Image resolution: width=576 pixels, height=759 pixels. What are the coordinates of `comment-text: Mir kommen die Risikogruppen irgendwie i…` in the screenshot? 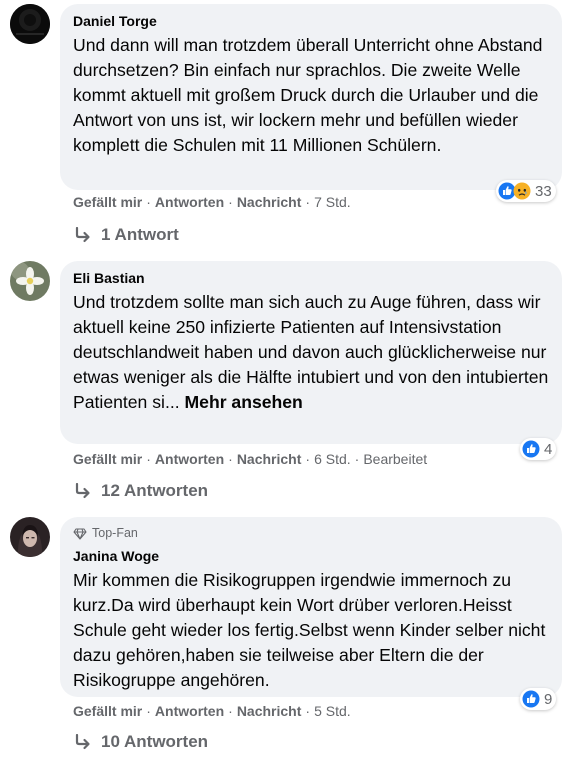 It's located at (309, 630).